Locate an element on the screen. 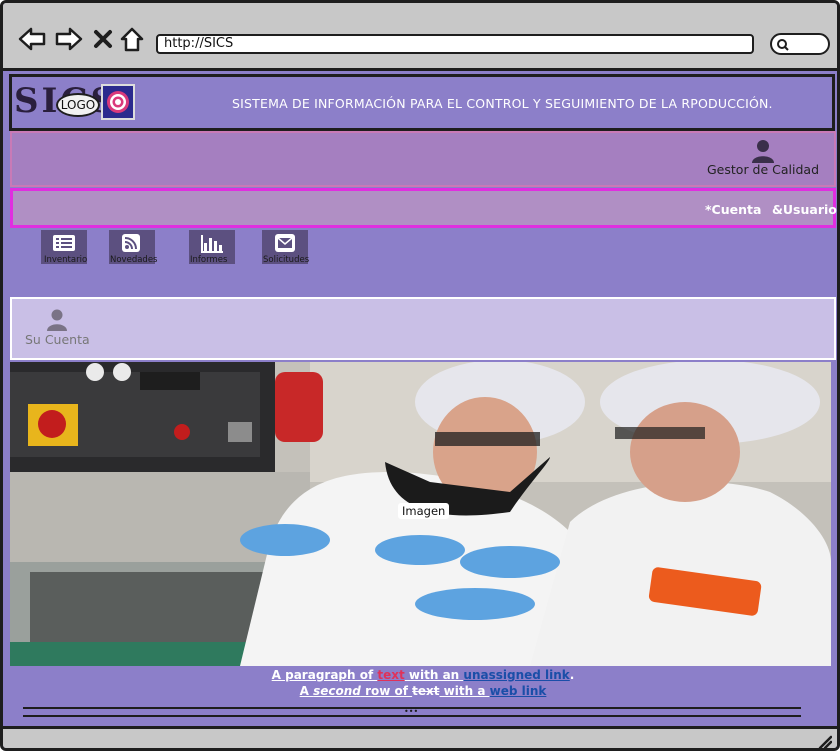 The width and height of the screenshot is (840, 751). user-role-label: Gestor de Calidad is located at coordinates (763, 169).